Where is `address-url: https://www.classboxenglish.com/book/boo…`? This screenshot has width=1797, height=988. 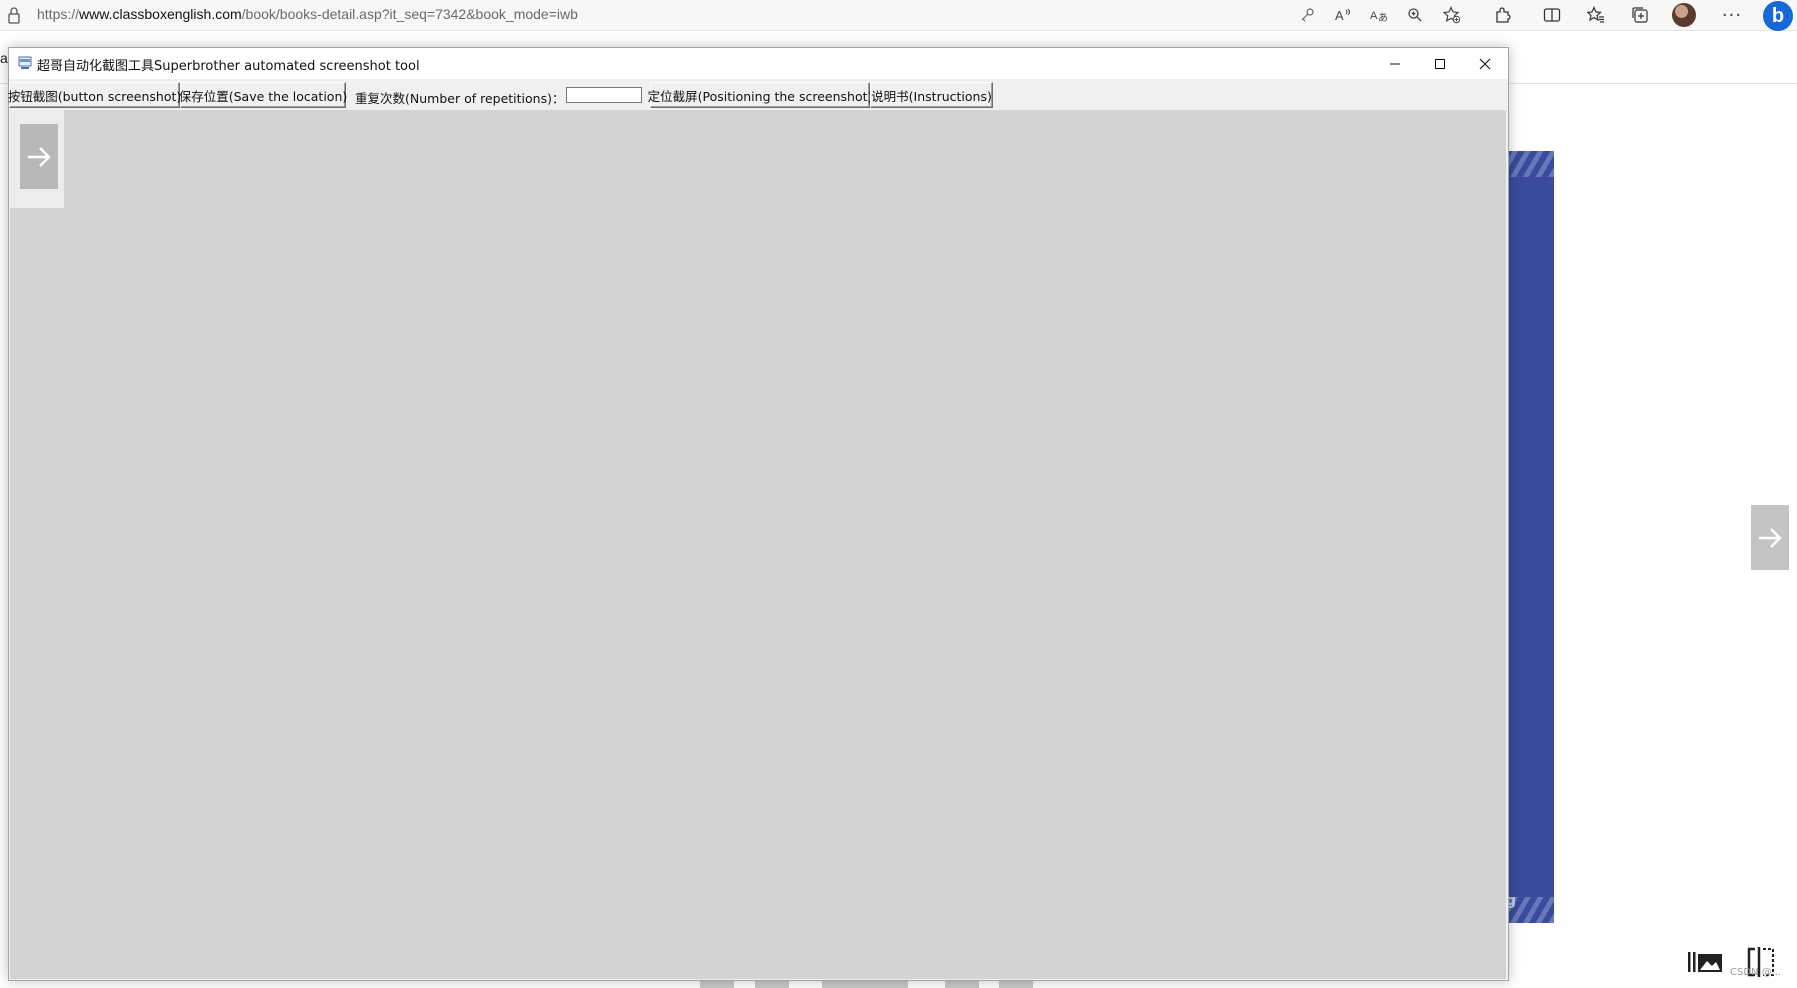 address-url: https://www.classboxenglish.com/book/boo… is located at coordinates (307, 14).